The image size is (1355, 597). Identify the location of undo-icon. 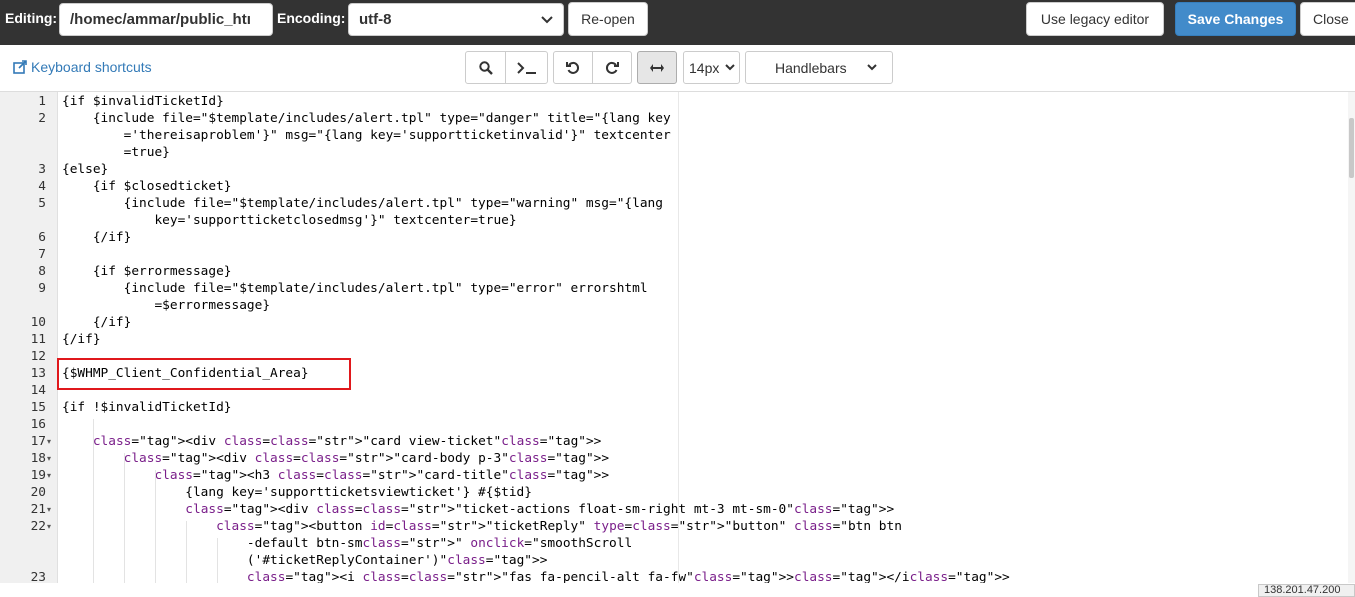
(573, 68).